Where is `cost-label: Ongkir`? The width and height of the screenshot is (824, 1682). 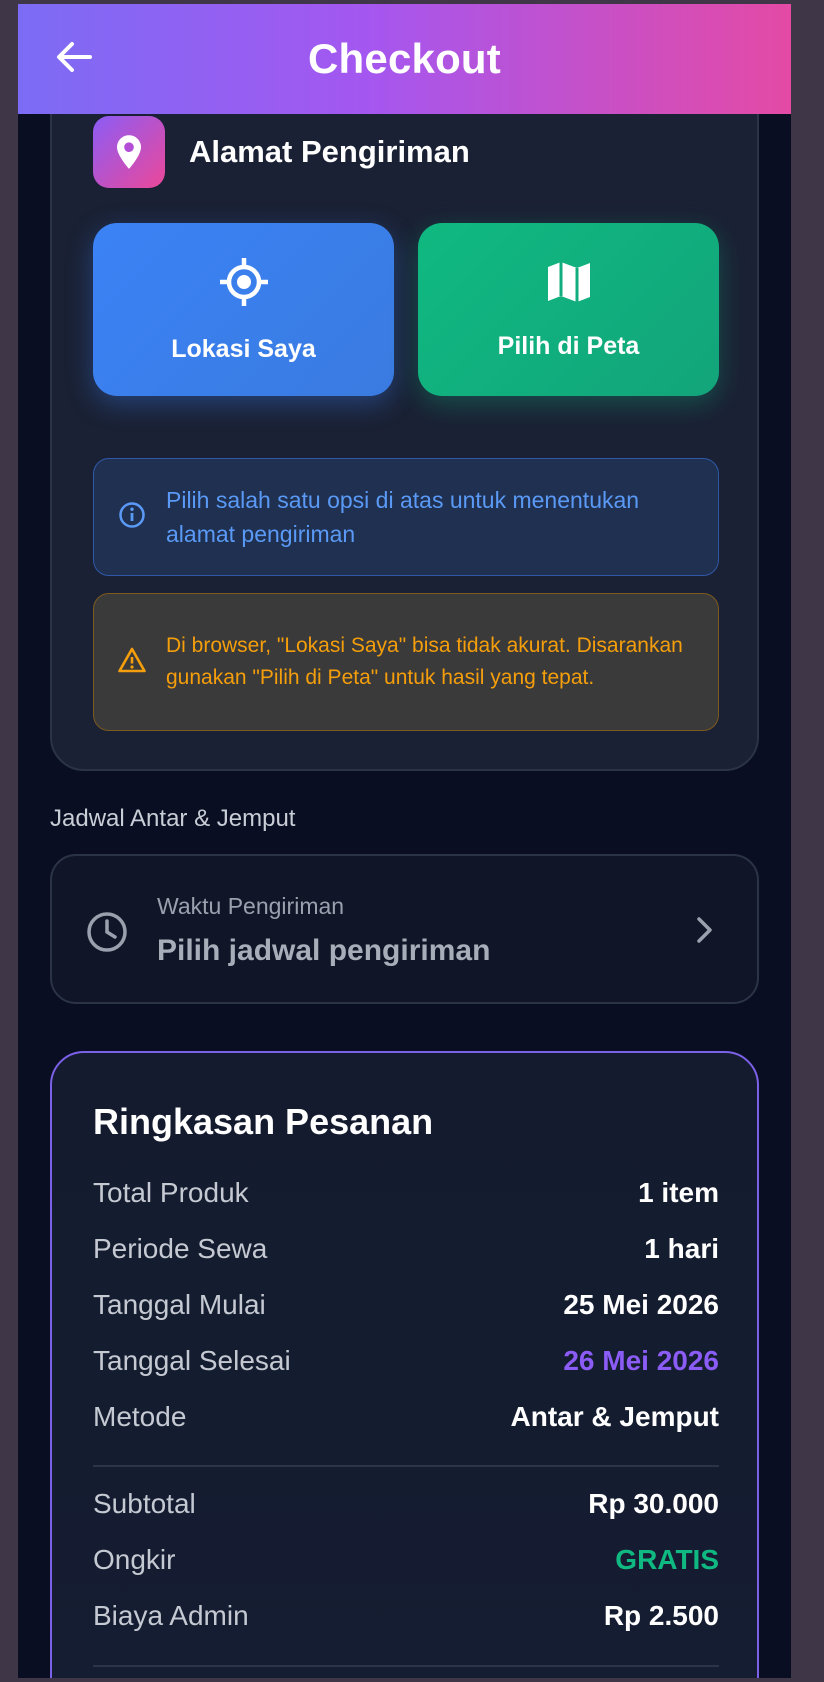
cost-label: Ongkir is located at coordinates (134, 1559).